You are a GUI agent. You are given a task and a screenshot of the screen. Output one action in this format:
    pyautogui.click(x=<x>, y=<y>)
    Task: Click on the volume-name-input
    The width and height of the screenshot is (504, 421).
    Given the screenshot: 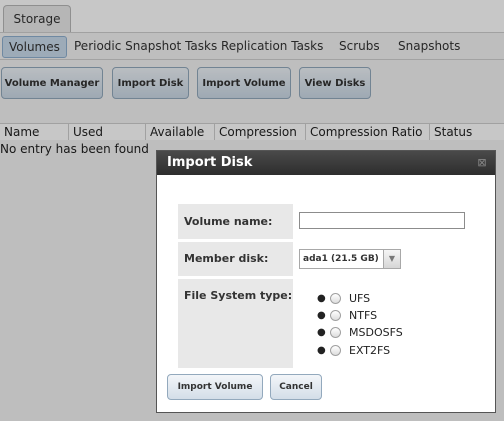 What is the action you would take?
    pyautogui.click(x=382, y=220)
    